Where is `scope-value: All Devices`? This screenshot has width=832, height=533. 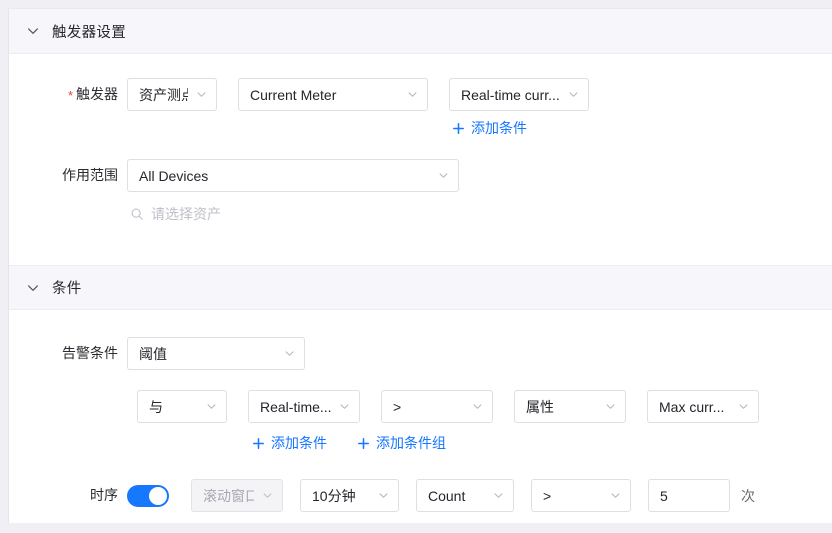 scope-value: All Devices is located at coordinates (174, 175).